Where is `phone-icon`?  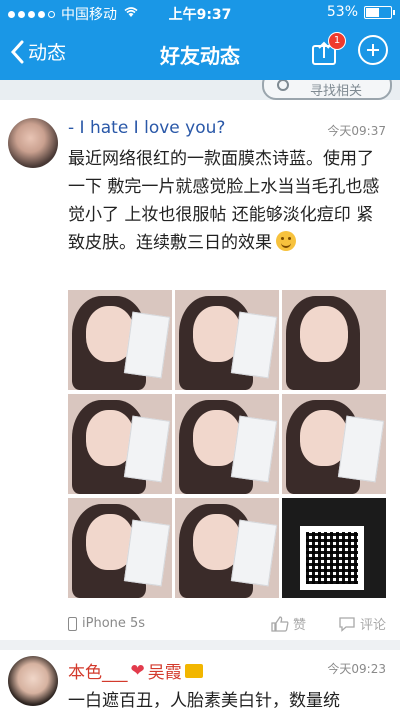
phone-icon is located at coordinates (72, 623).